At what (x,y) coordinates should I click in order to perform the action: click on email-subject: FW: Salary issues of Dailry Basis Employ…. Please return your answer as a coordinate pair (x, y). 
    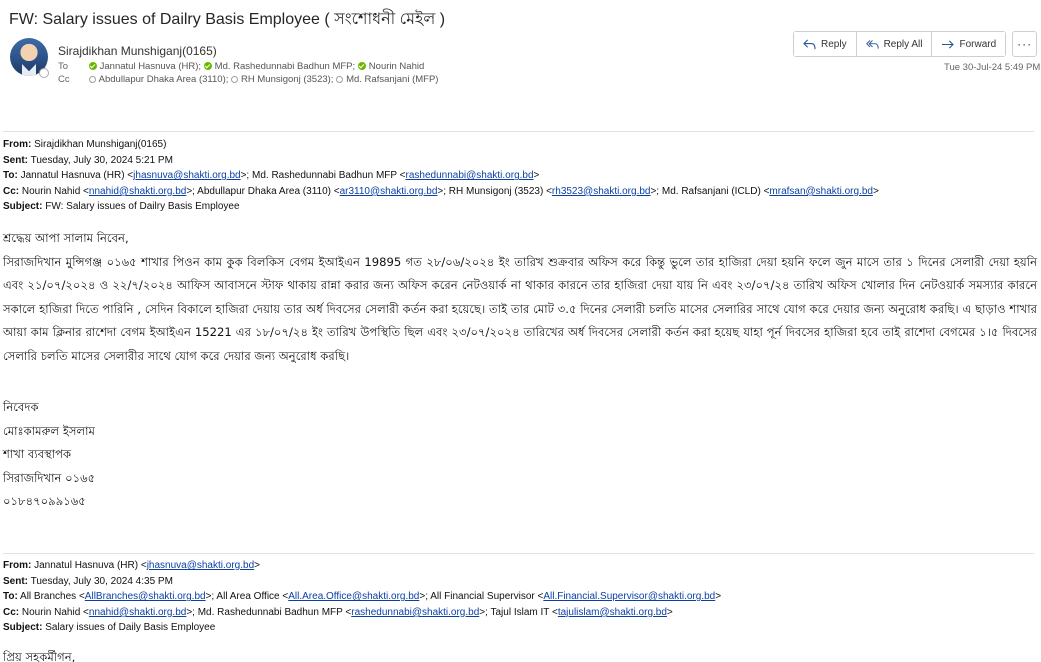
    Looking at the image, I should click on (227, 19).